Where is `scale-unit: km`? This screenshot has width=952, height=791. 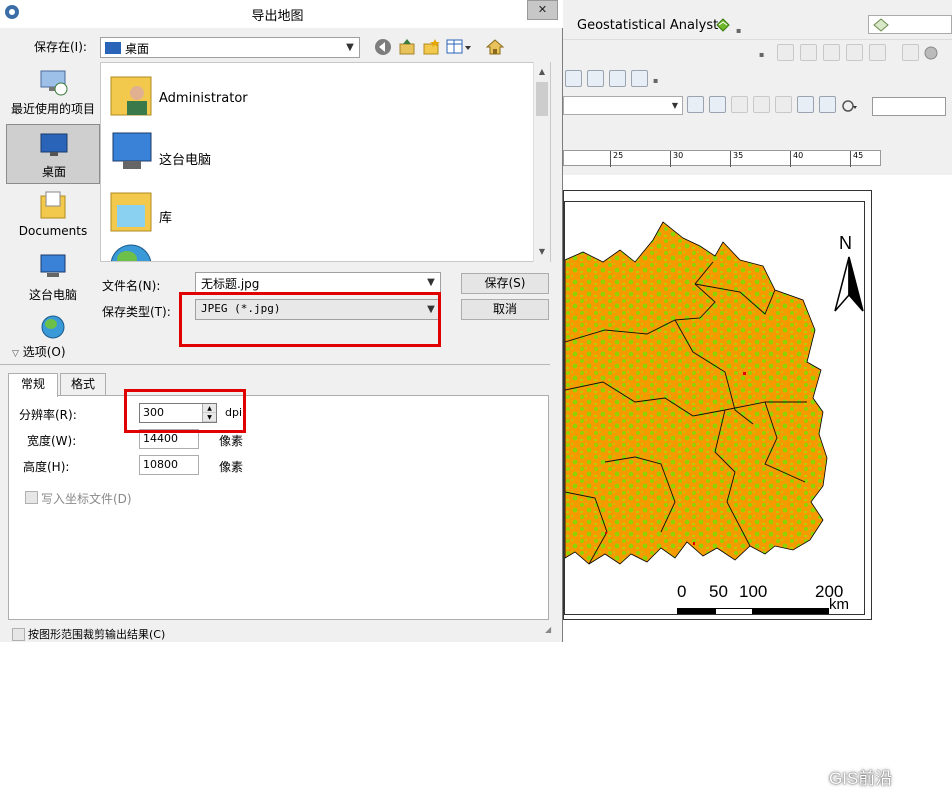 scale-unit: km is located at coordinates (839, 604).